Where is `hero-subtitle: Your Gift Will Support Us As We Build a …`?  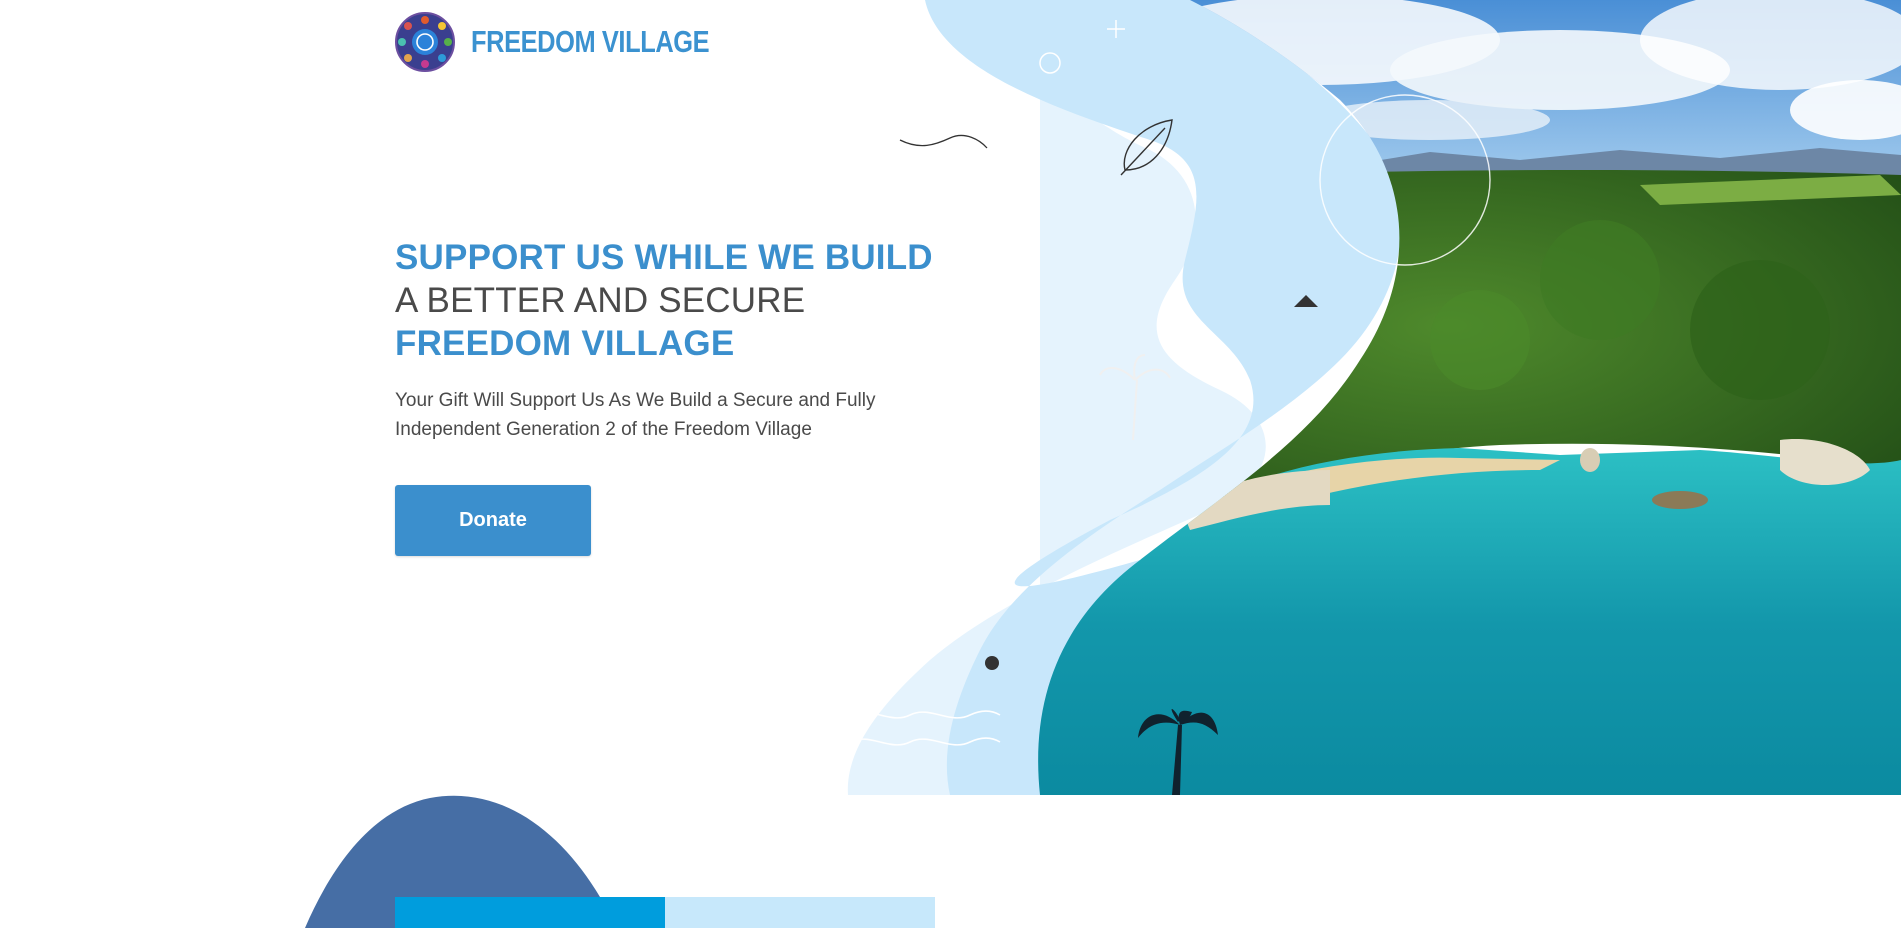
hero-subtitle: Your Gift Will Support Us As We Build a … is located at coordinates (635, 415).